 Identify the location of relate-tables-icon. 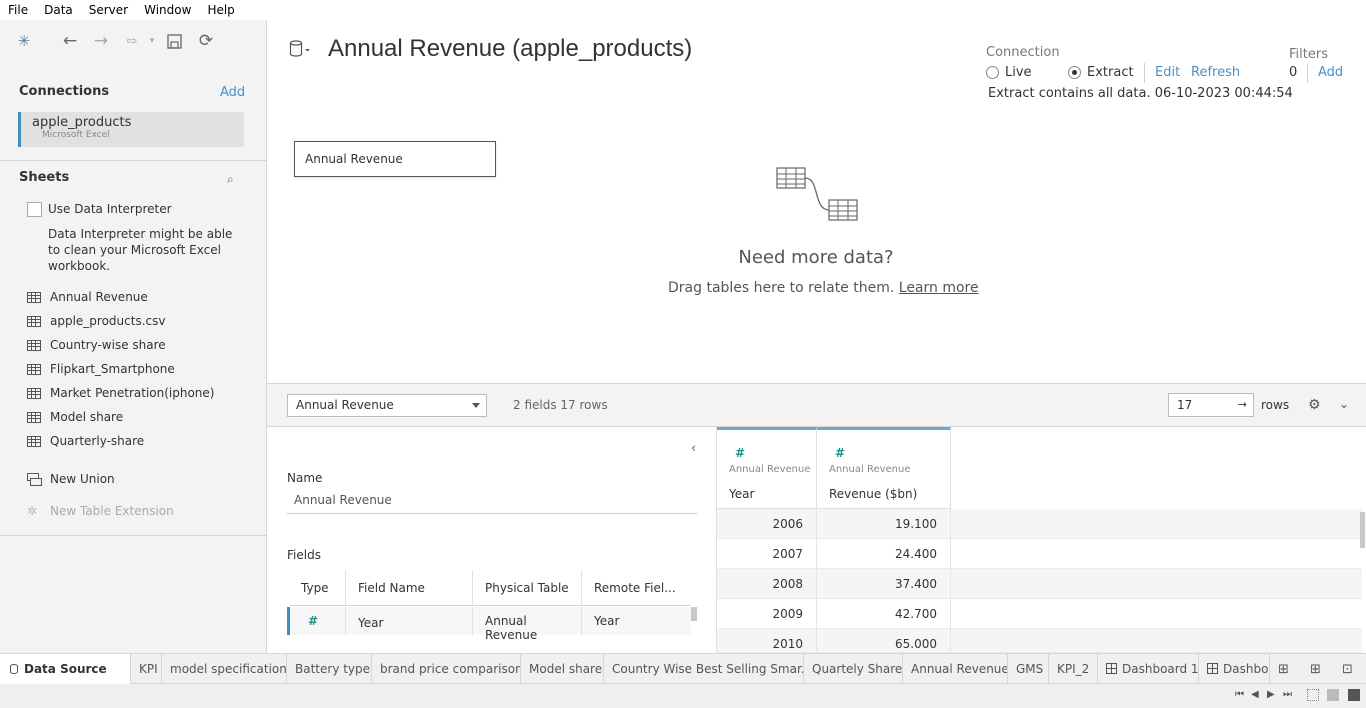
(817, 196).